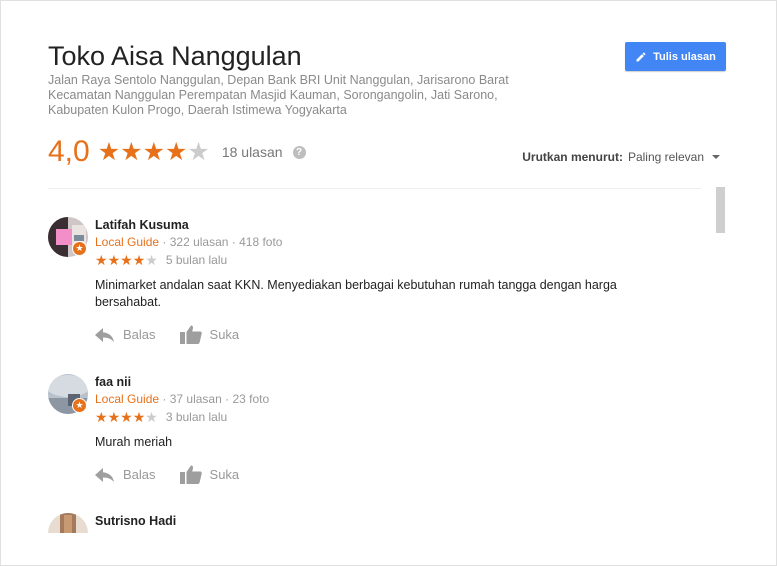 Image resolution: width=777 pixels, height=566 pixels. Describe the element at coordinates (196, 417) in the screenshot. I see `review-time: 3 bulan lalu` at that location.